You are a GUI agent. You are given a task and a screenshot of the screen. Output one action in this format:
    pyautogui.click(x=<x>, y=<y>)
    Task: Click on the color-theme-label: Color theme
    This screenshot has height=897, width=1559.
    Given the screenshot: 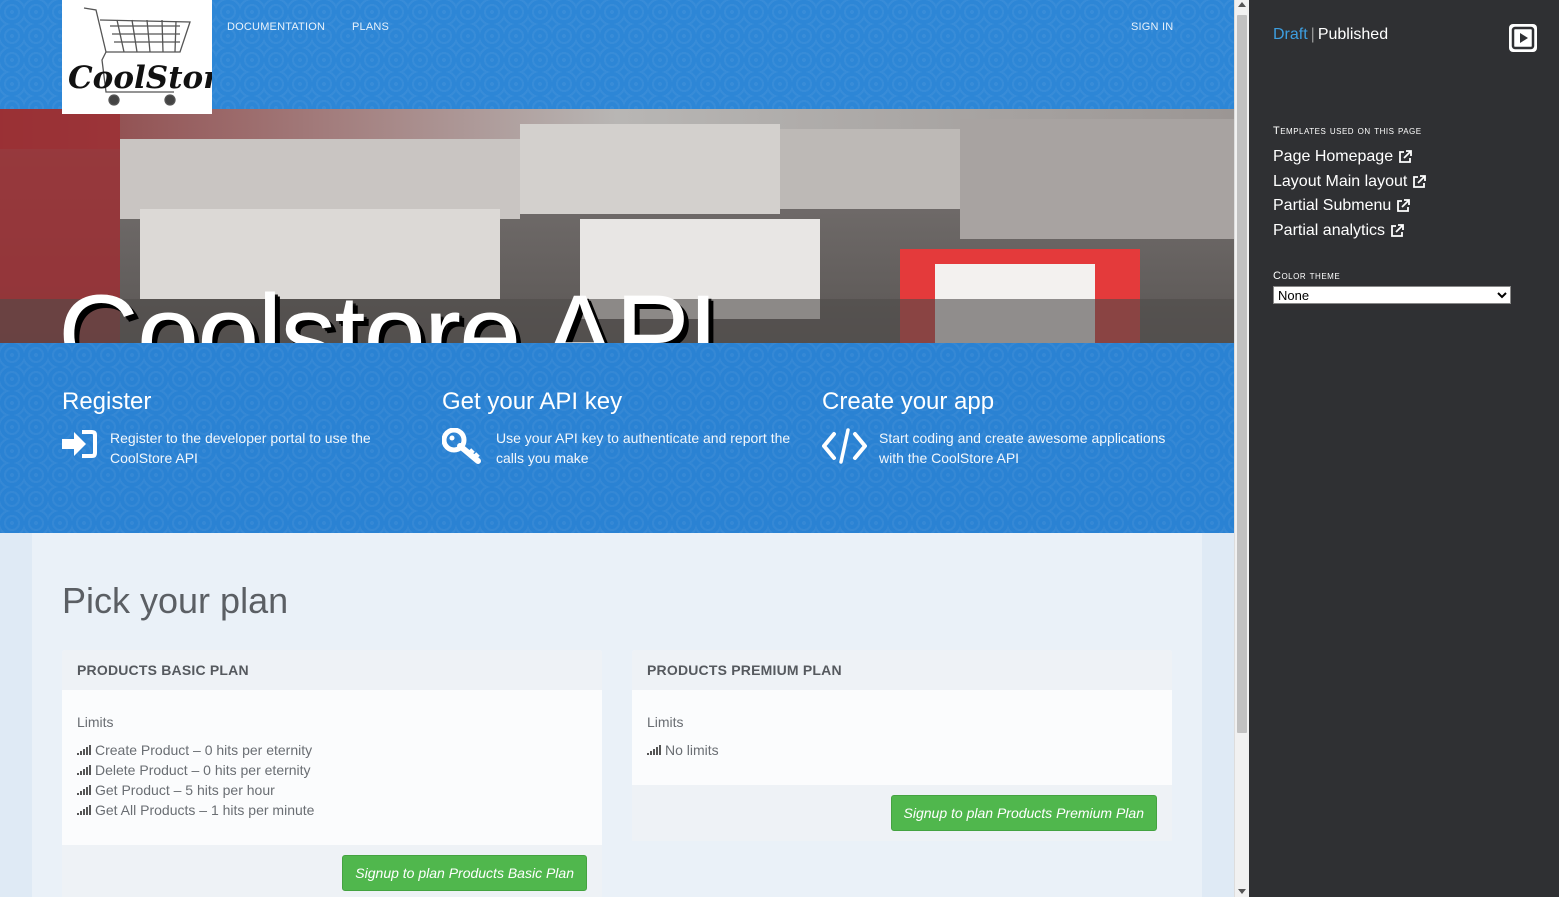 What is the action you would take?
    pyautogui.click(x=1307, y=276)
    